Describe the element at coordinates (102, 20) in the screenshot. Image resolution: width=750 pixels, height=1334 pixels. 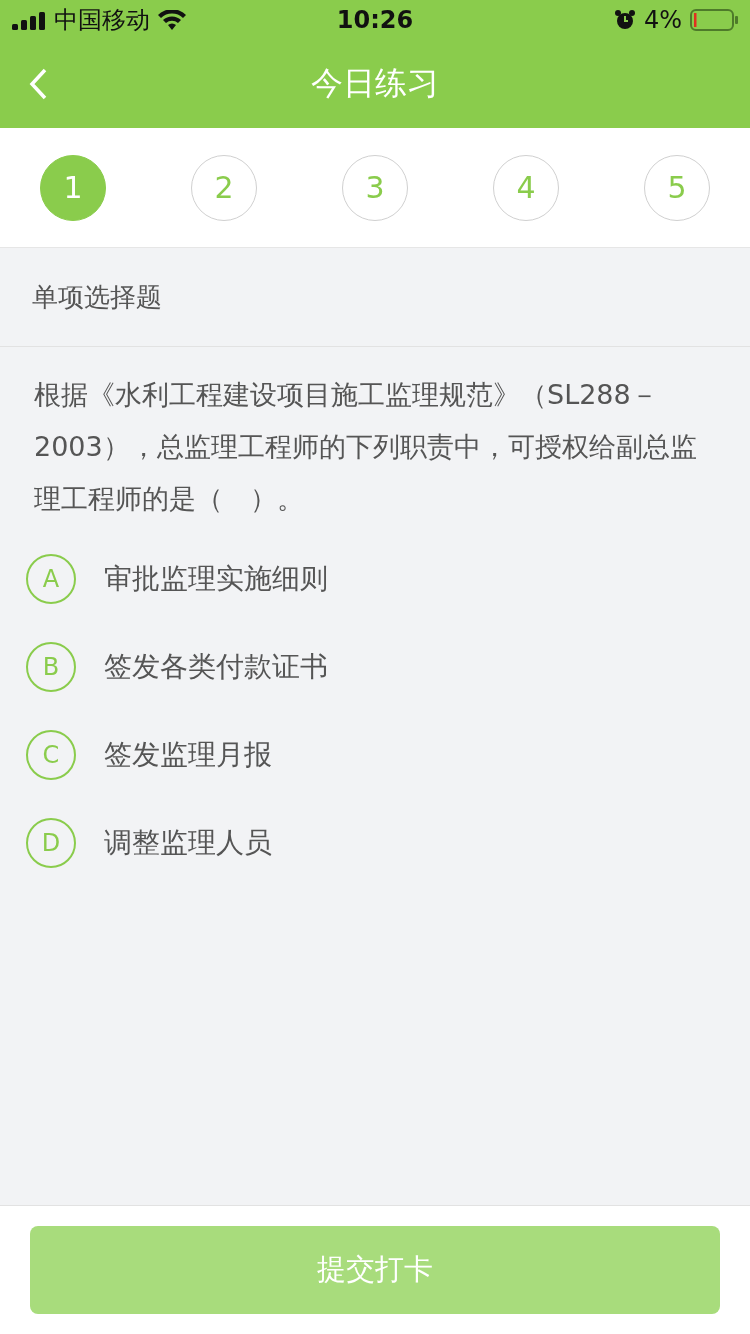
I see `carrier-name: 中国移动` at that location.